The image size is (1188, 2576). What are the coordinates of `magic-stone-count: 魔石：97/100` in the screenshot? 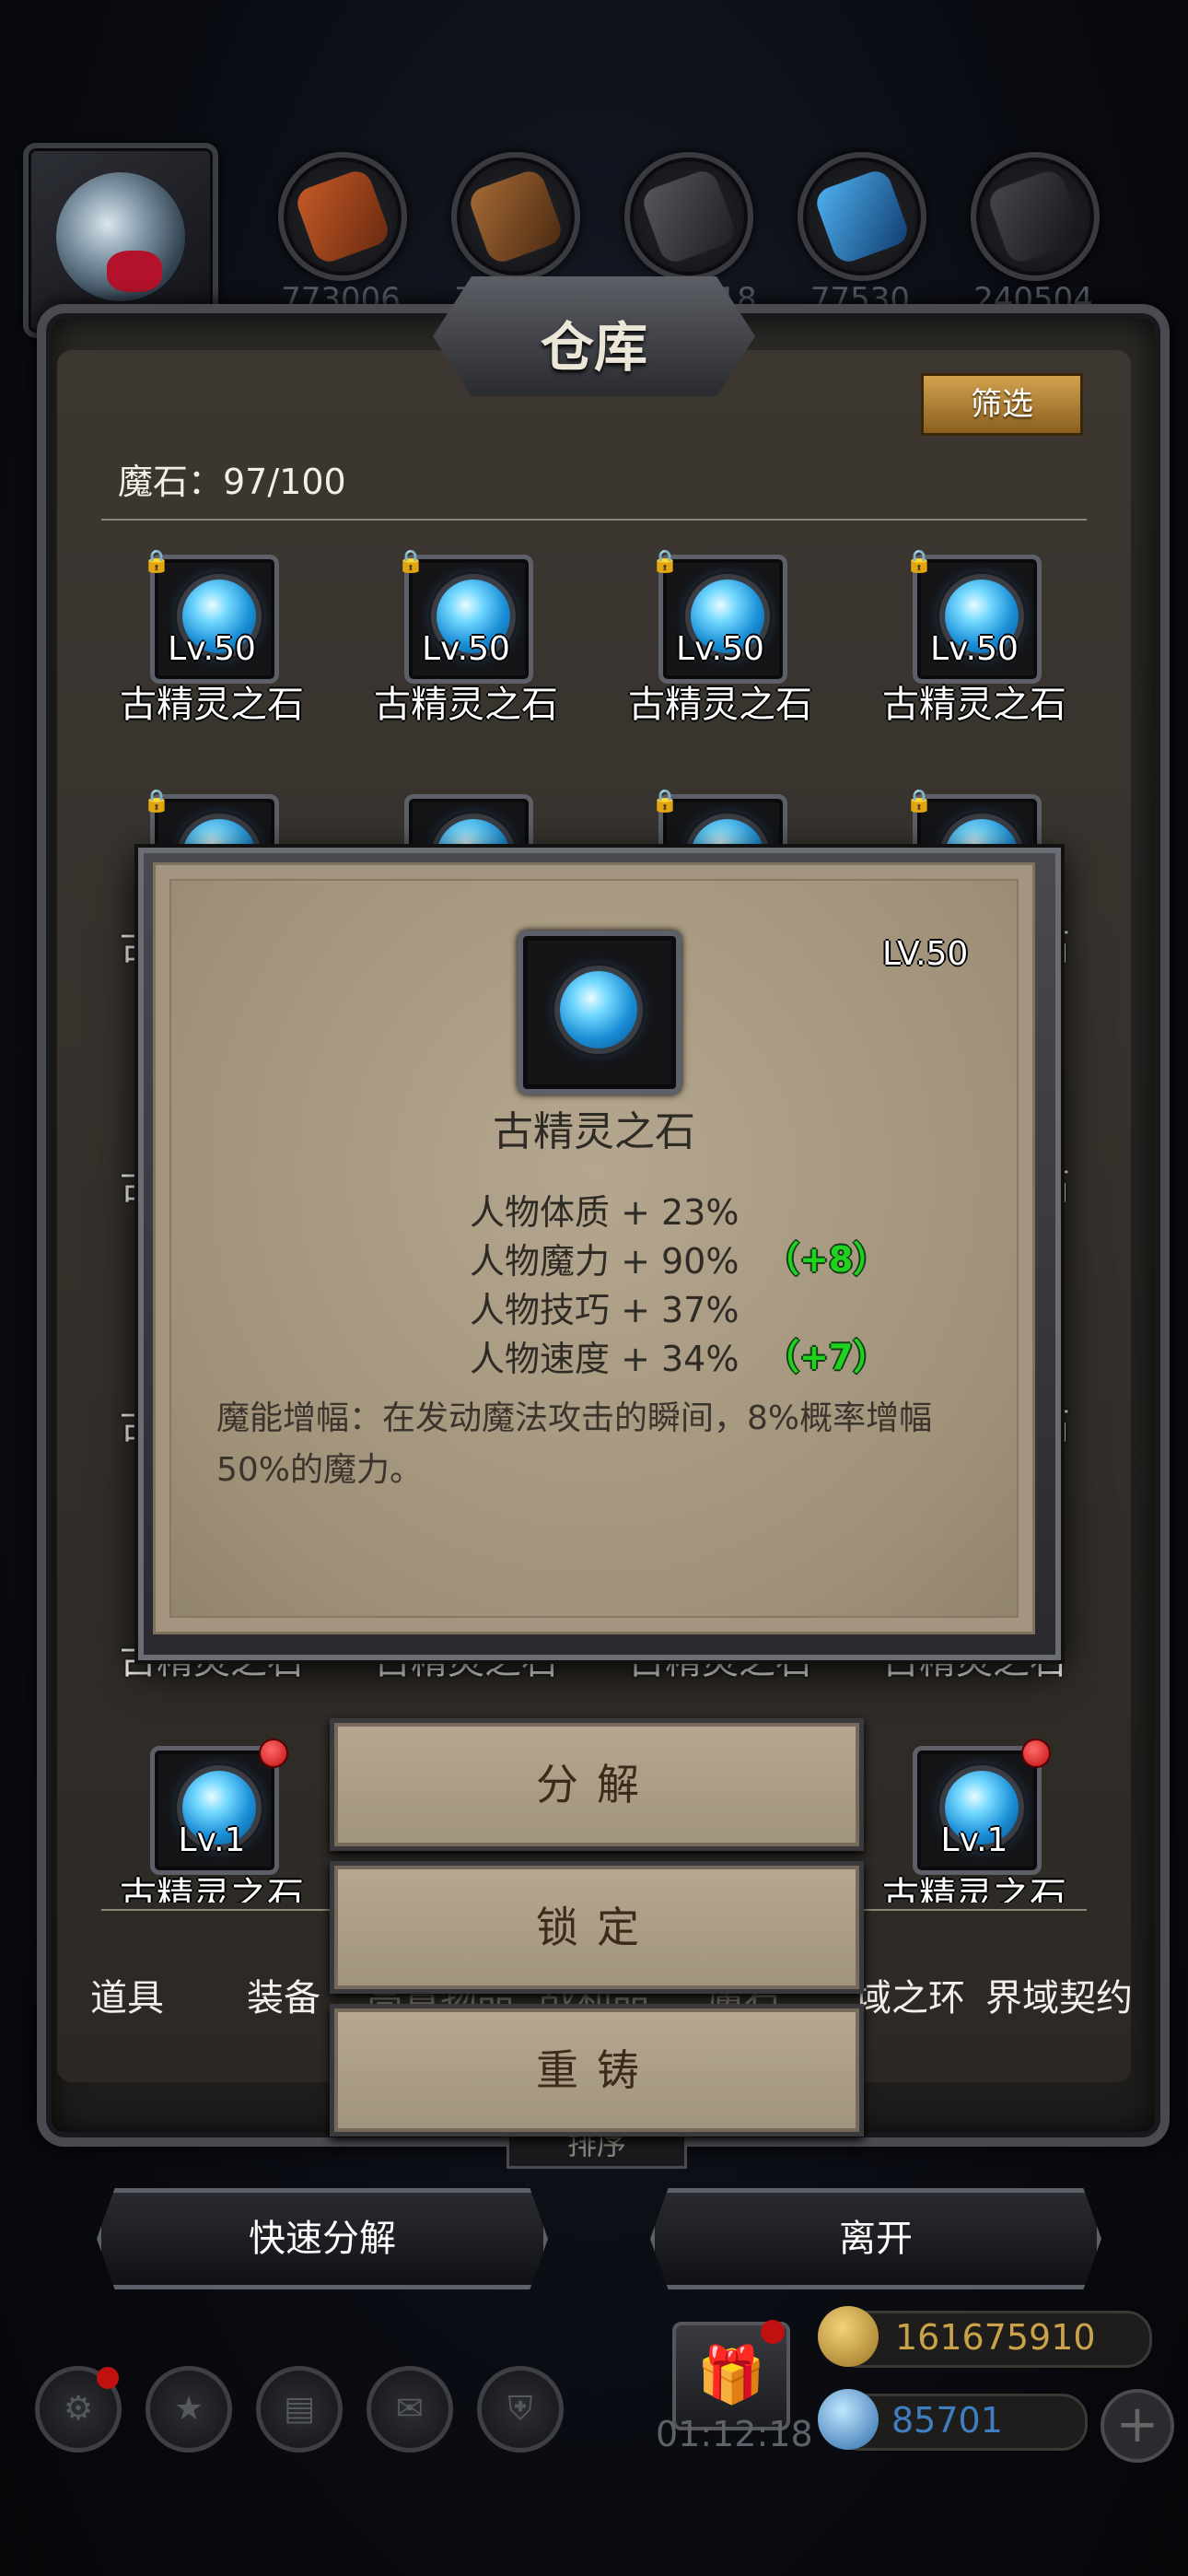 It's located at (232, 482).